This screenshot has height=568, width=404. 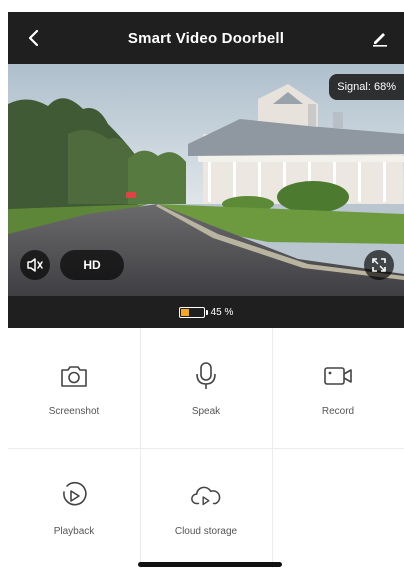 I want to click on battery-percentage: 45 %, so click(x=222, y=312).